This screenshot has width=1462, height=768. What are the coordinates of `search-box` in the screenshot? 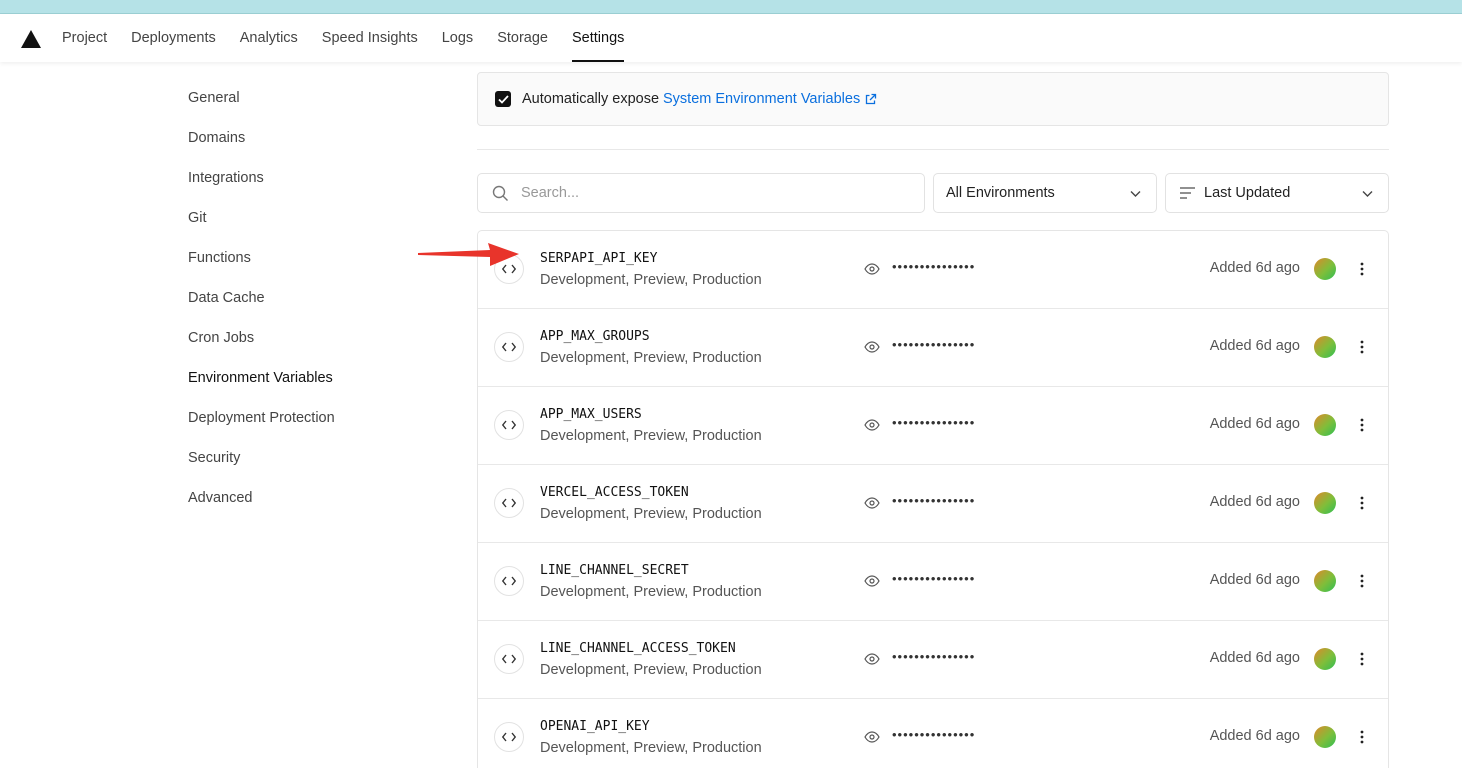 It's located at (701, 193).